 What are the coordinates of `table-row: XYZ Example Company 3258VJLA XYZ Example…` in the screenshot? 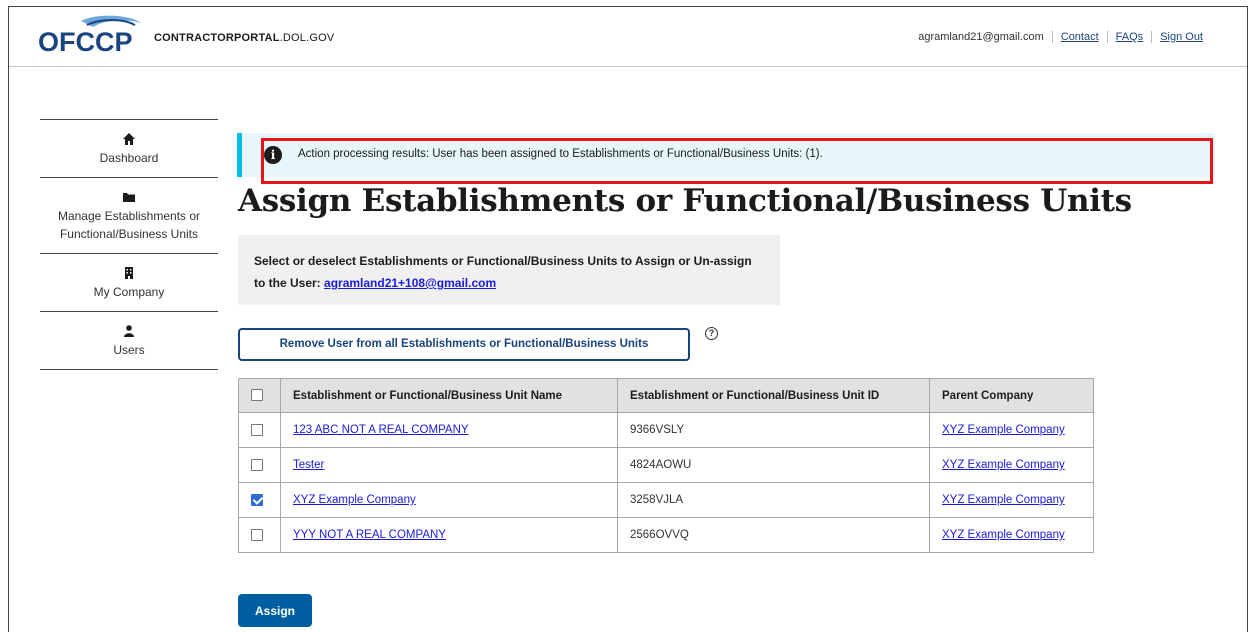 It's located at (666, 500).